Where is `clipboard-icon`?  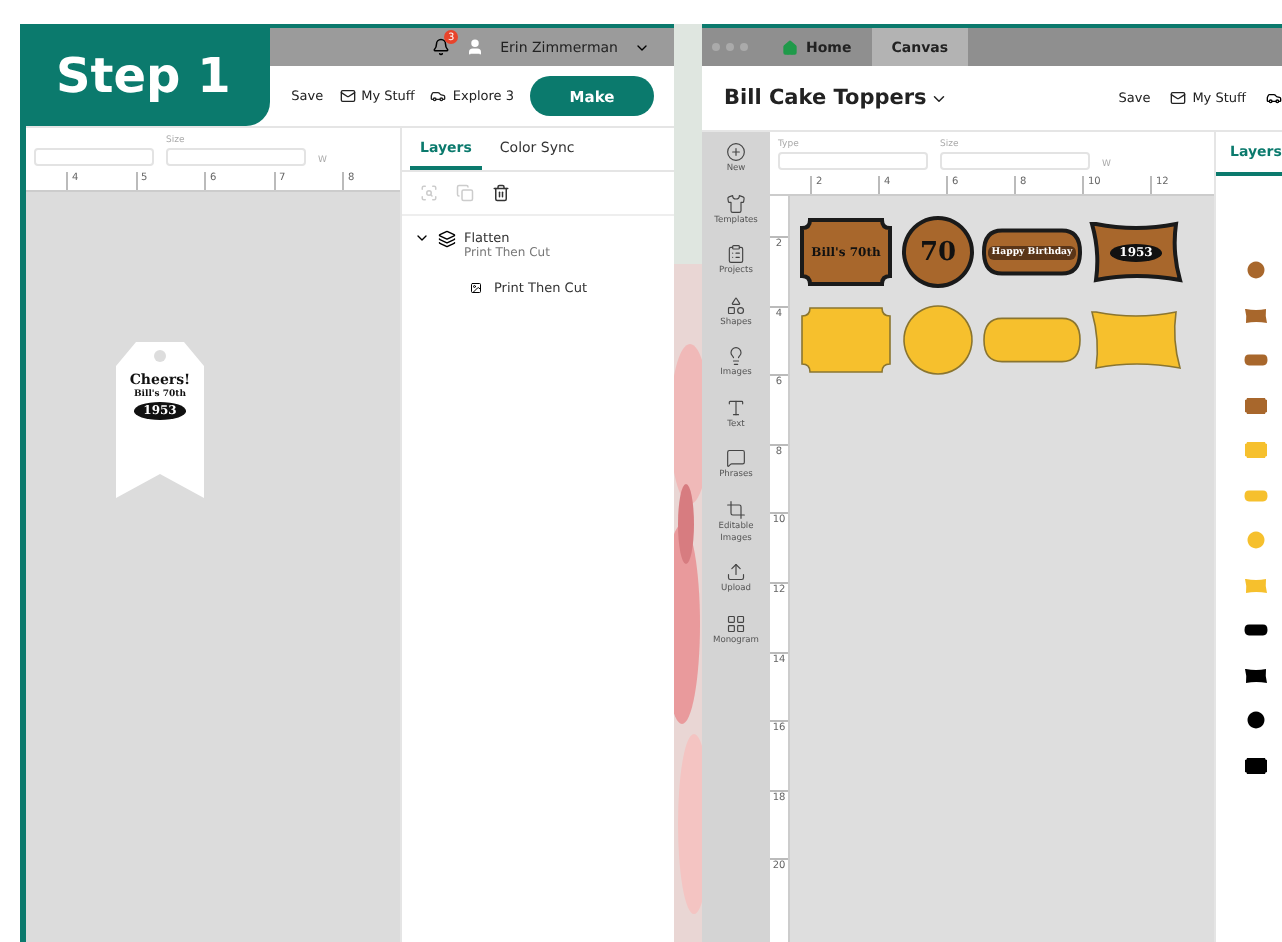
clipboard-icon is located at coordinates (736, 254).